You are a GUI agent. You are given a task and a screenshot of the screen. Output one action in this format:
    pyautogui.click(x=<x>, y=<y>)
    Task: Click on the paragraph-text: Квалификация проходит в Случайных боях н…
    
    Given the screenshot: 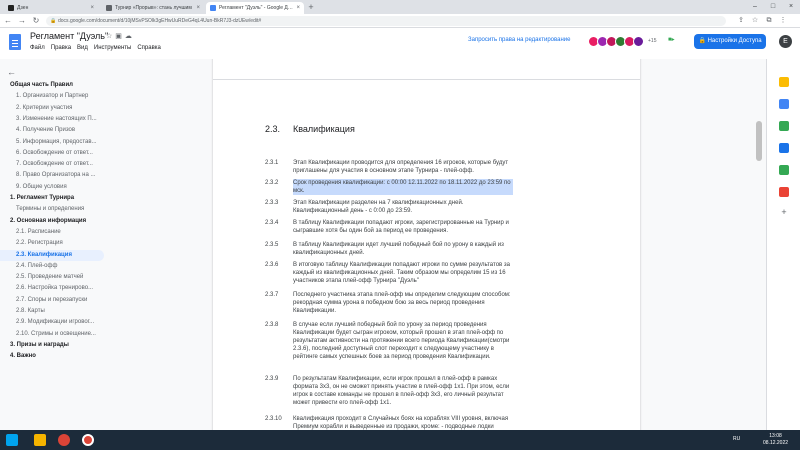 What is the action you would take?
    pyautogui.click(x=401, y=423)
    